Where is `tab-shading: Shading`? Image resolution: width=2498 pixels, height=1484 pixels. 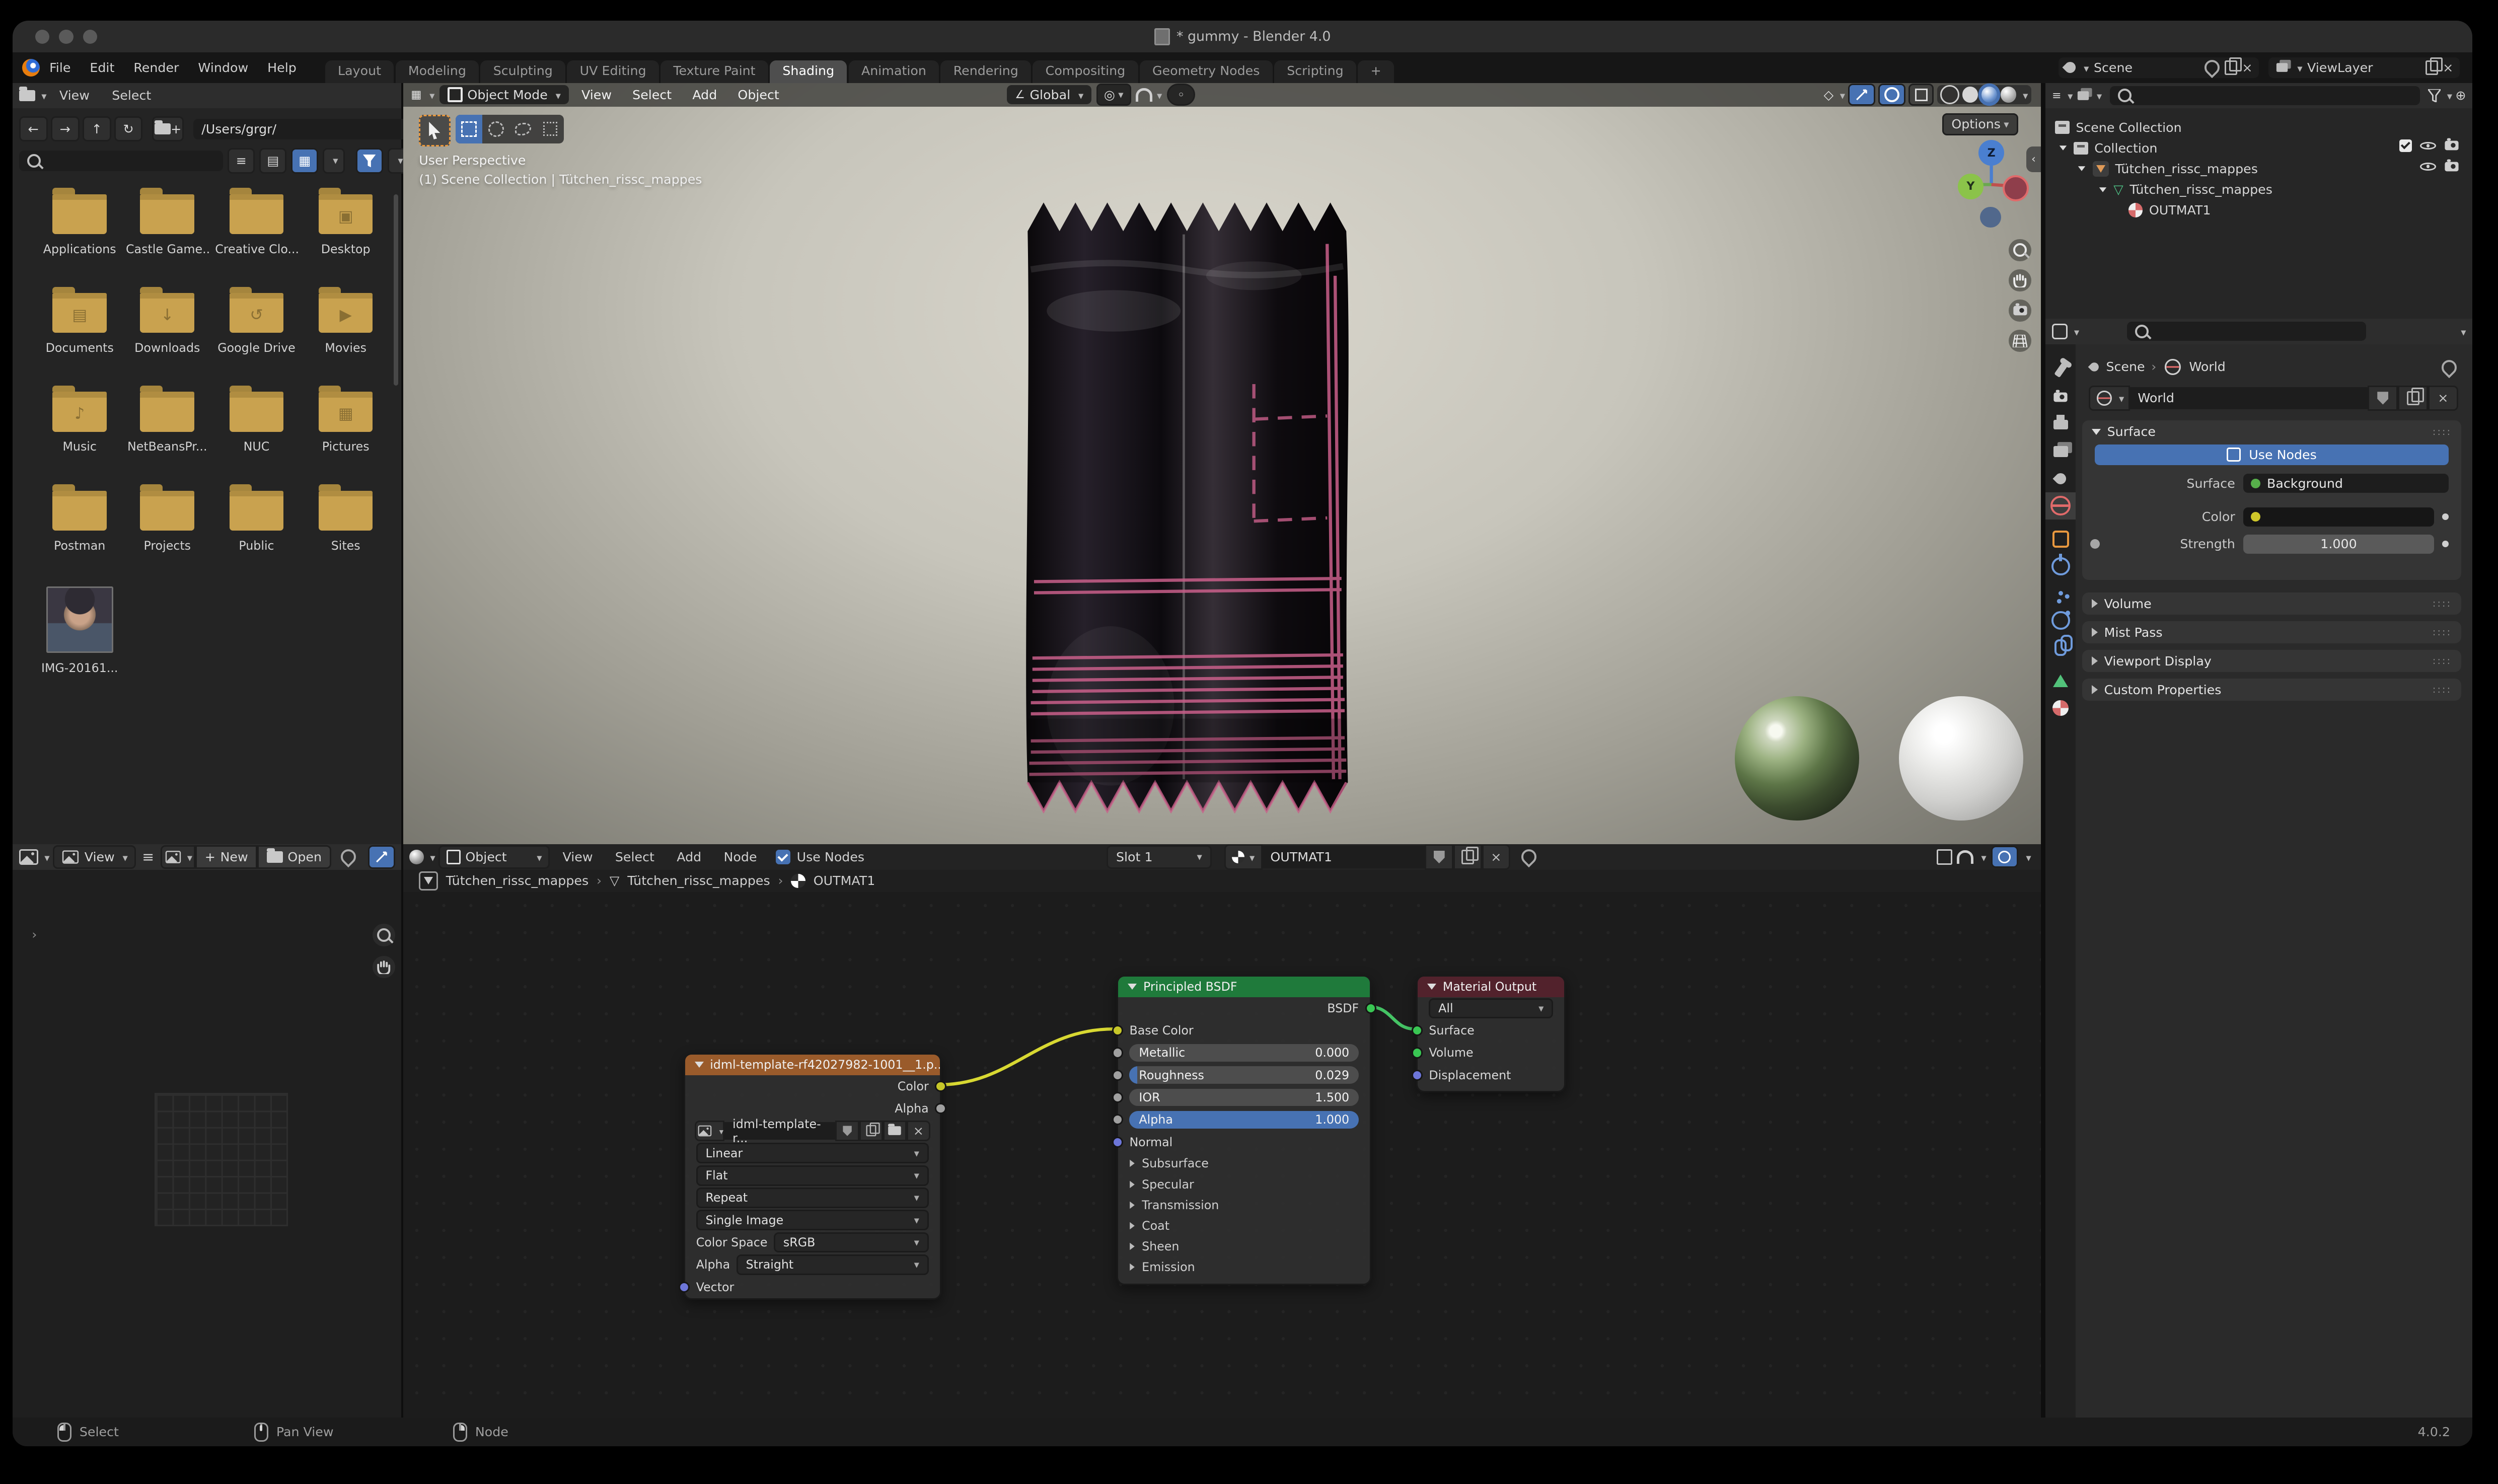 tab-shading: Shading is located at coordinates (808, 72).